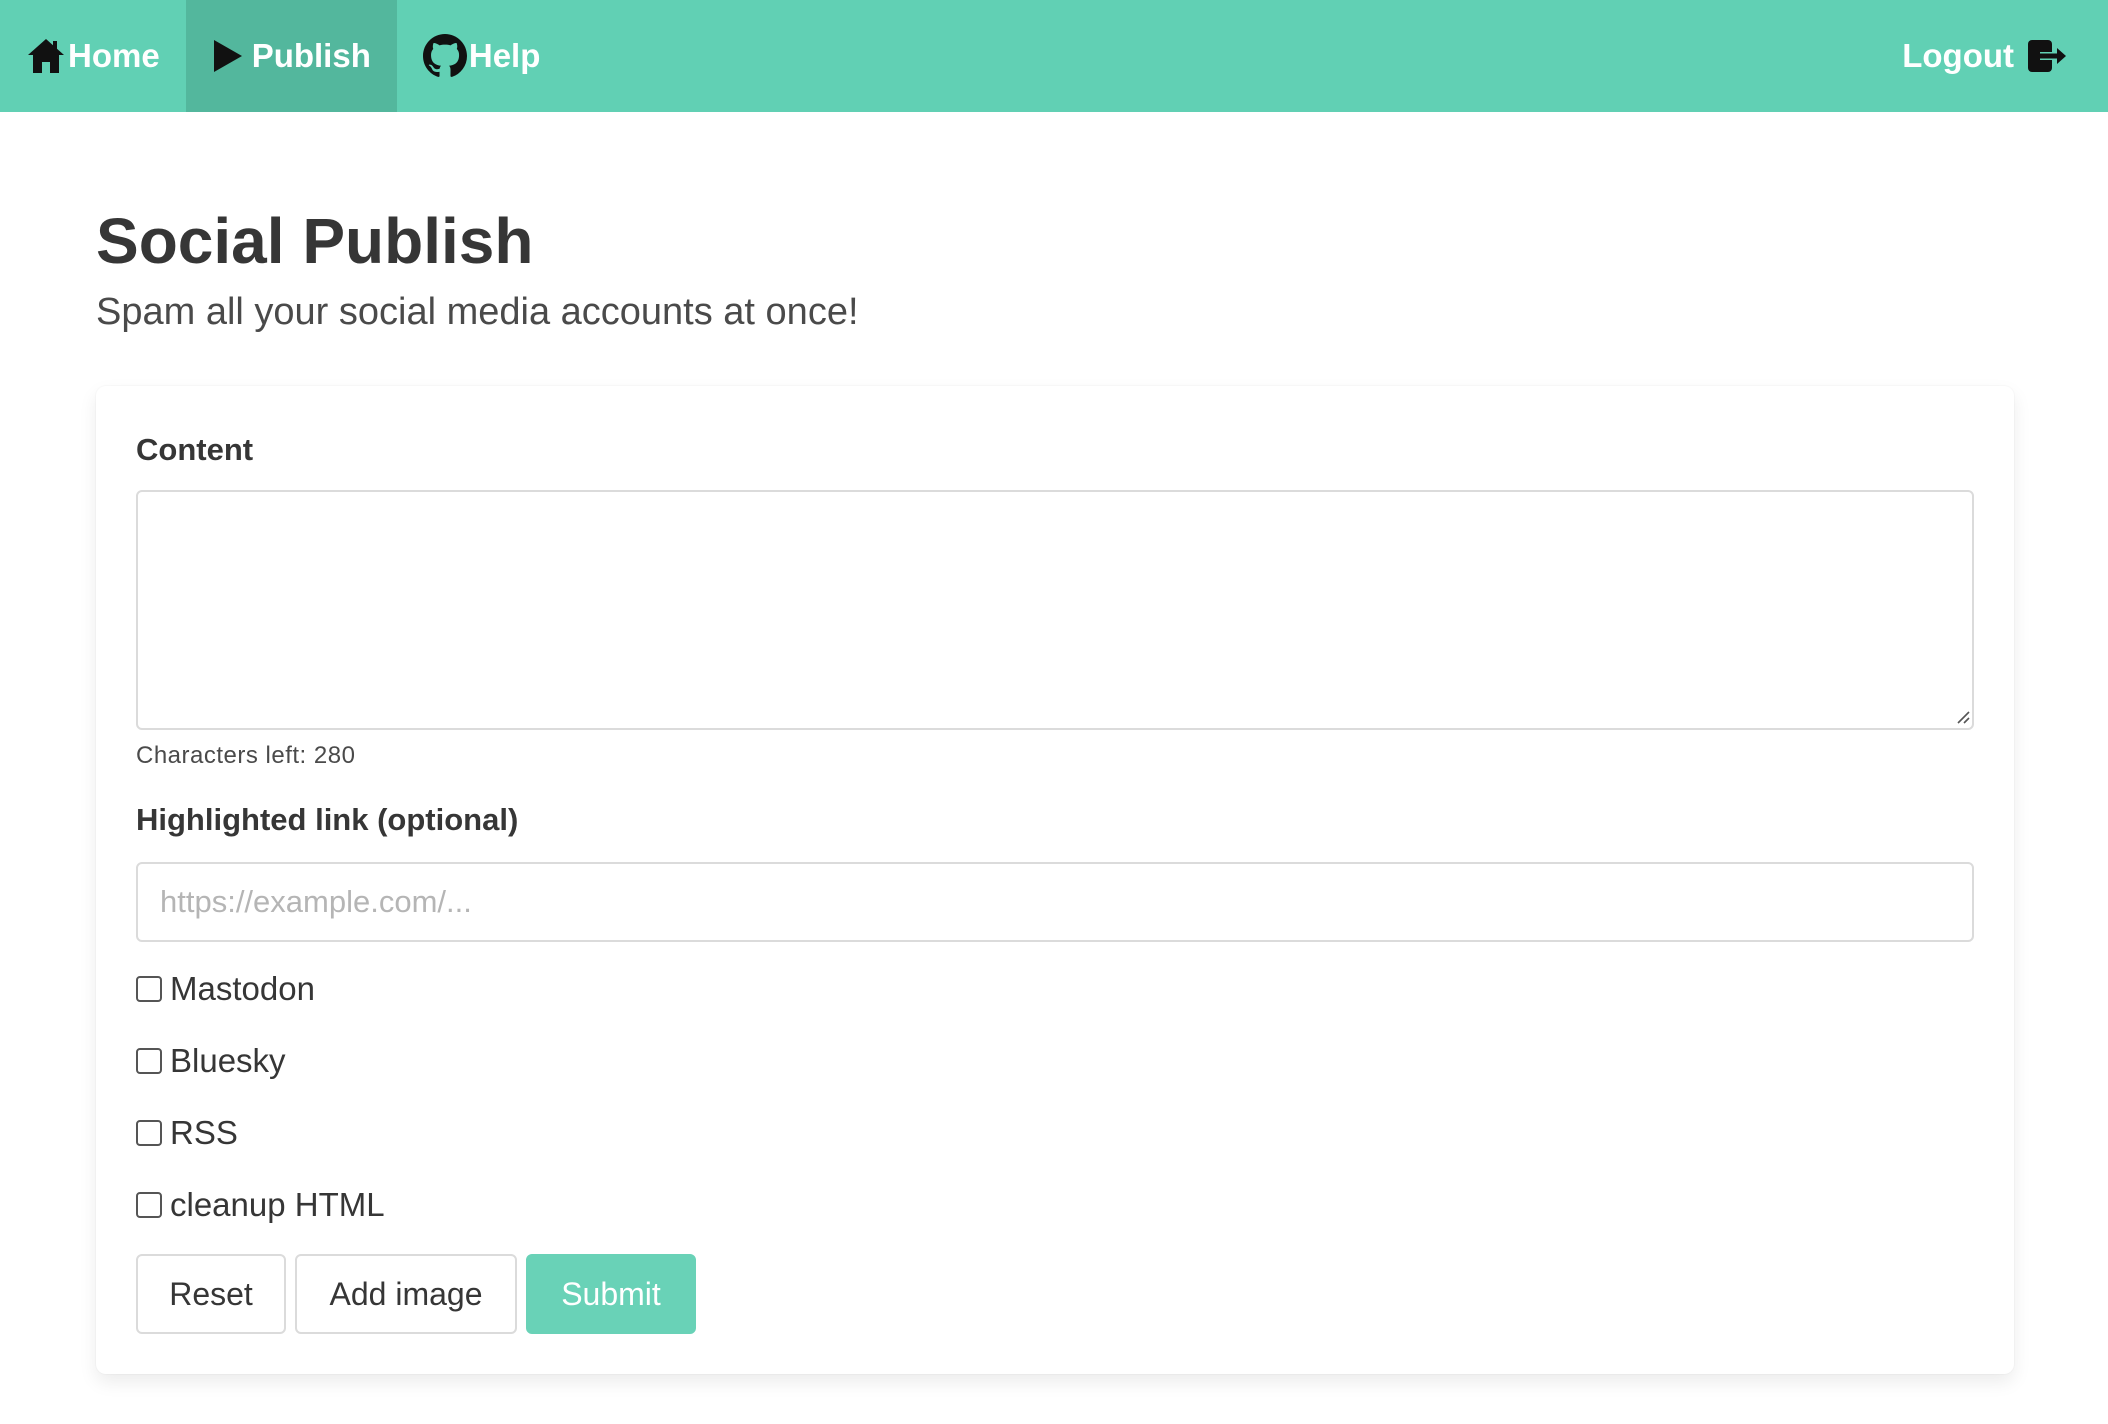 The height and width of the screenshot is (1424, 2108). I want to click on nav-help-link: Help, so click(482, 56).